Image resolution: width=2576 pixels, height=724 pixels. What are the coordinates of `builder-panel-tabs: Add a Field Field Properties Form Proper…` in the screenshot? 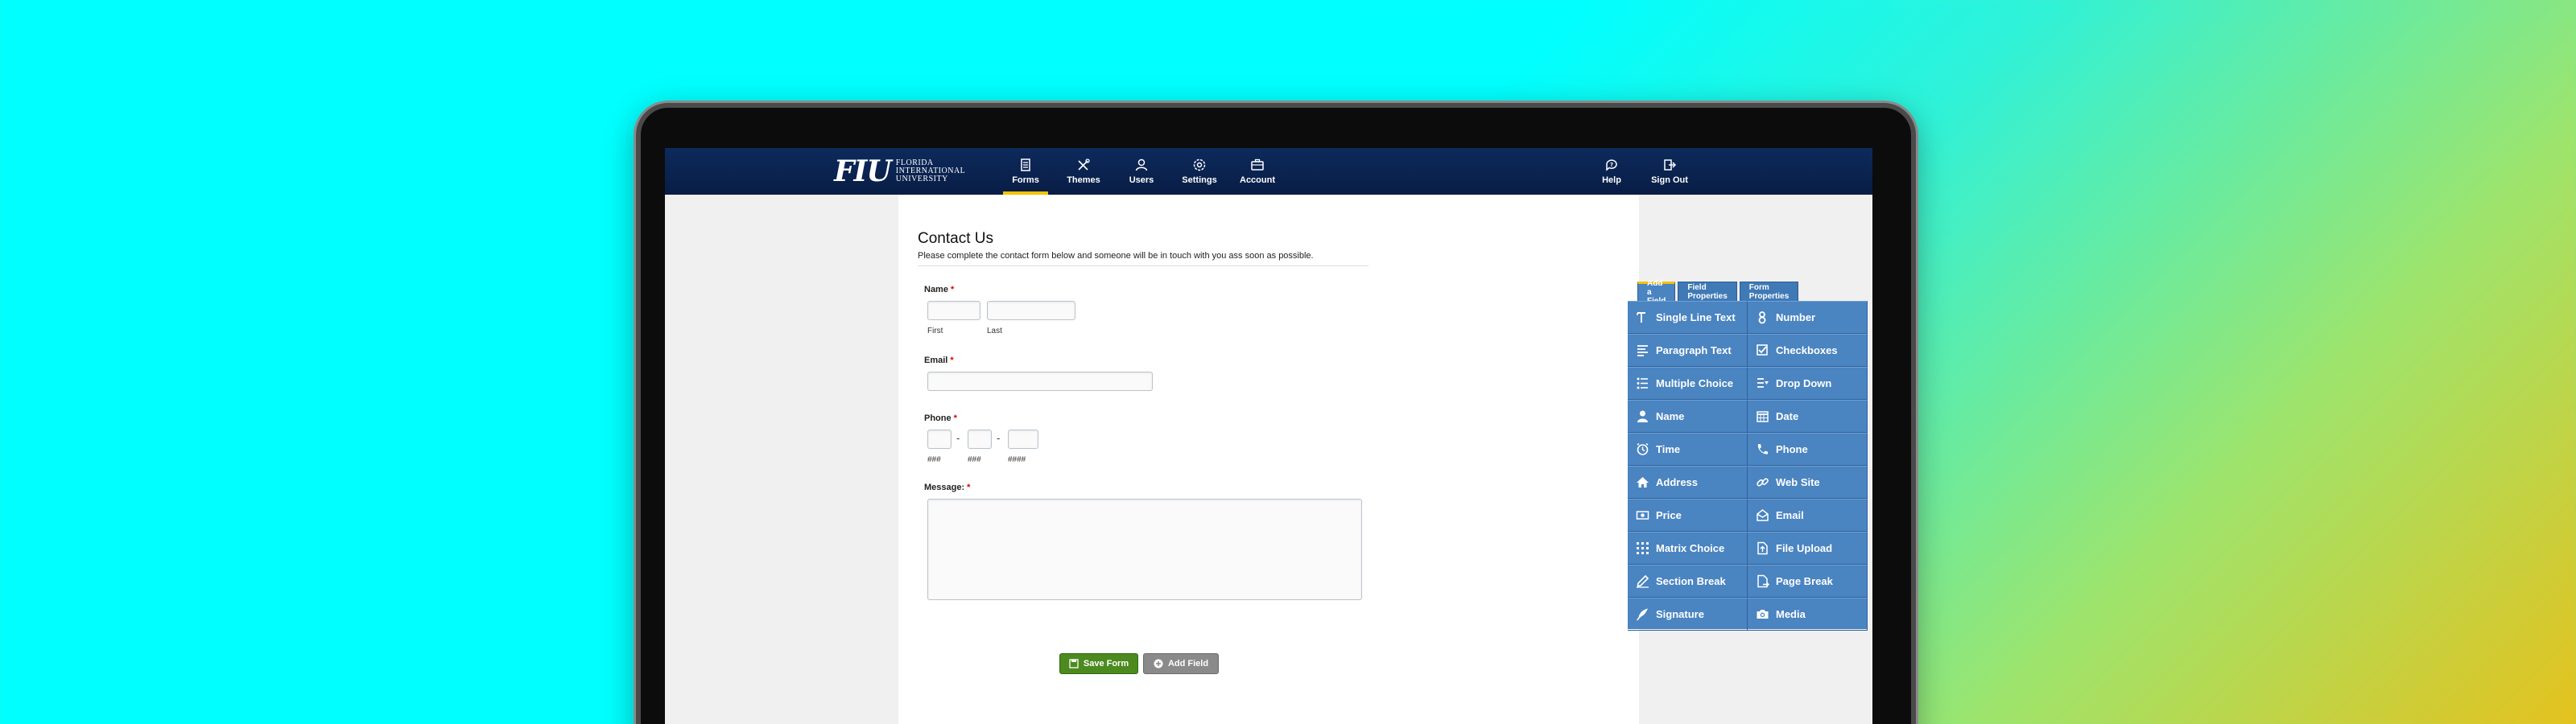 It's located at (1718, 292).